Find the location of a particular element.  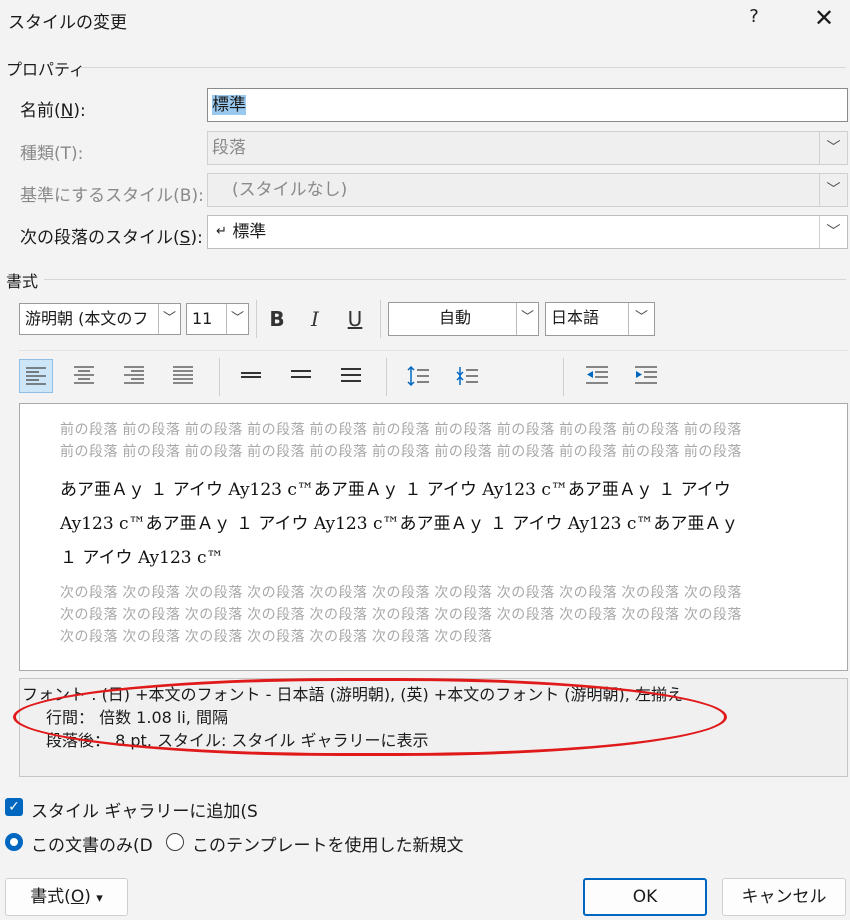

underline-button: U is located at coordinates (355, 319).